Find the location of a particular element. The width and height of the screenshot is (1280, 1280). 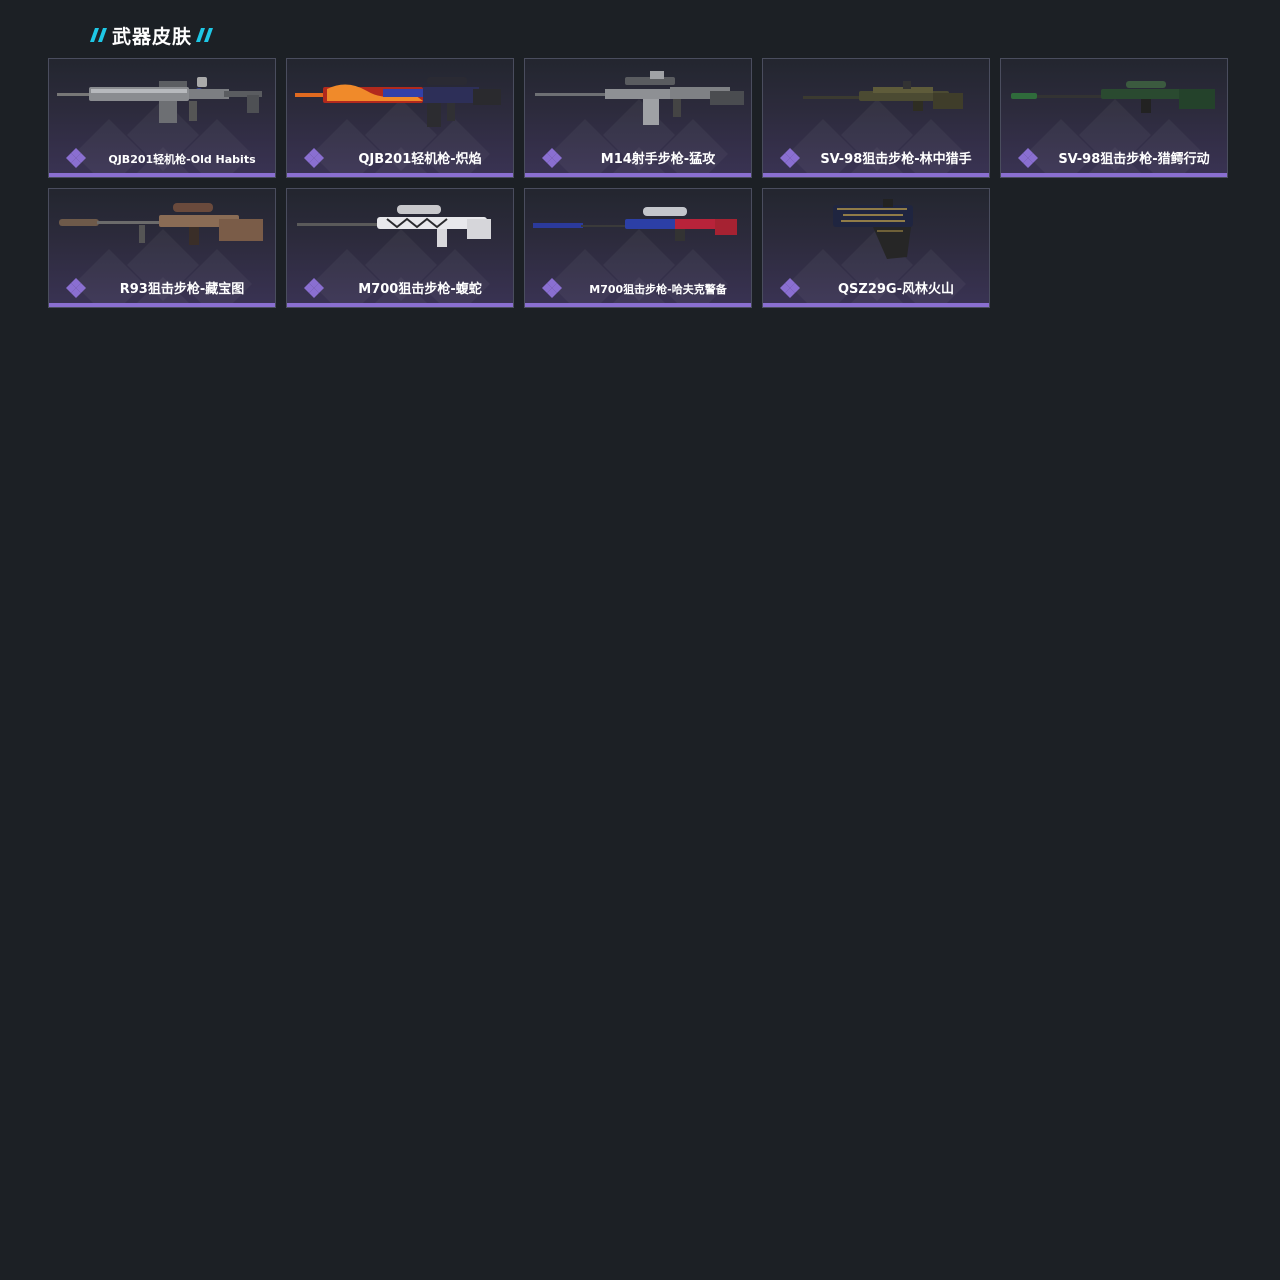

skin-card: SV-98狙击步枪-林中猎手 is located at coordinates (876, 118).